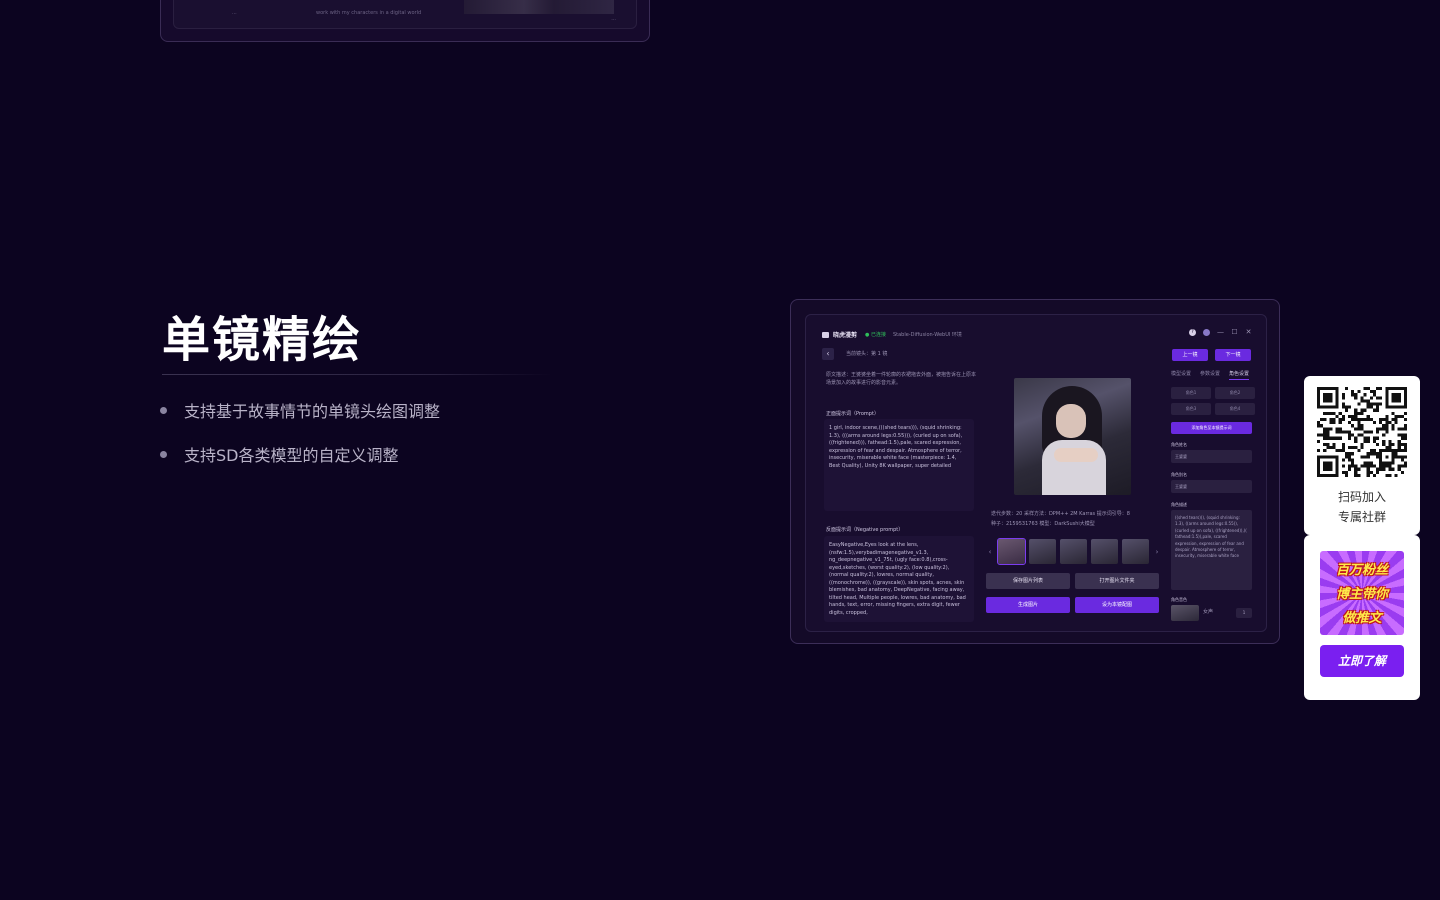 This screenshot has height=900, width=1440. I want to click on tab-model-settings: 模型设置, so click(1181, 375).